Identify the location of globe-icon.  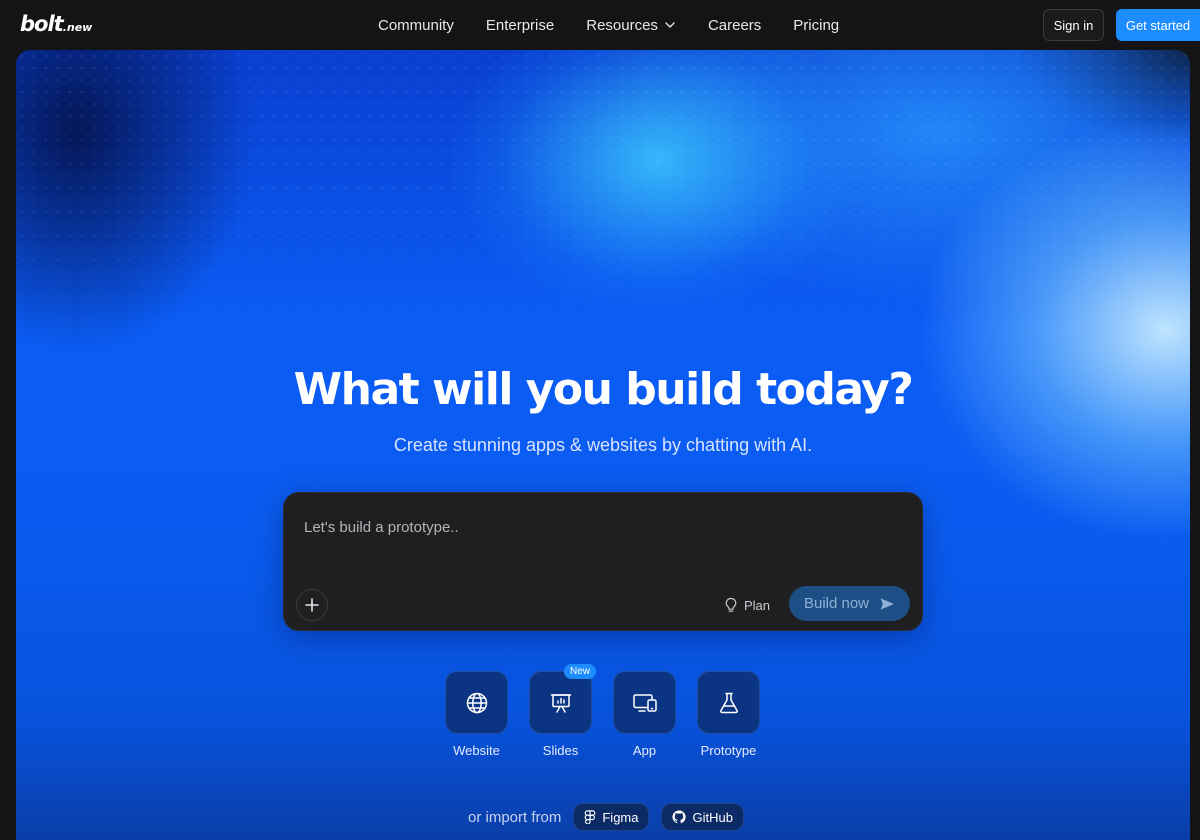
(476, 702).